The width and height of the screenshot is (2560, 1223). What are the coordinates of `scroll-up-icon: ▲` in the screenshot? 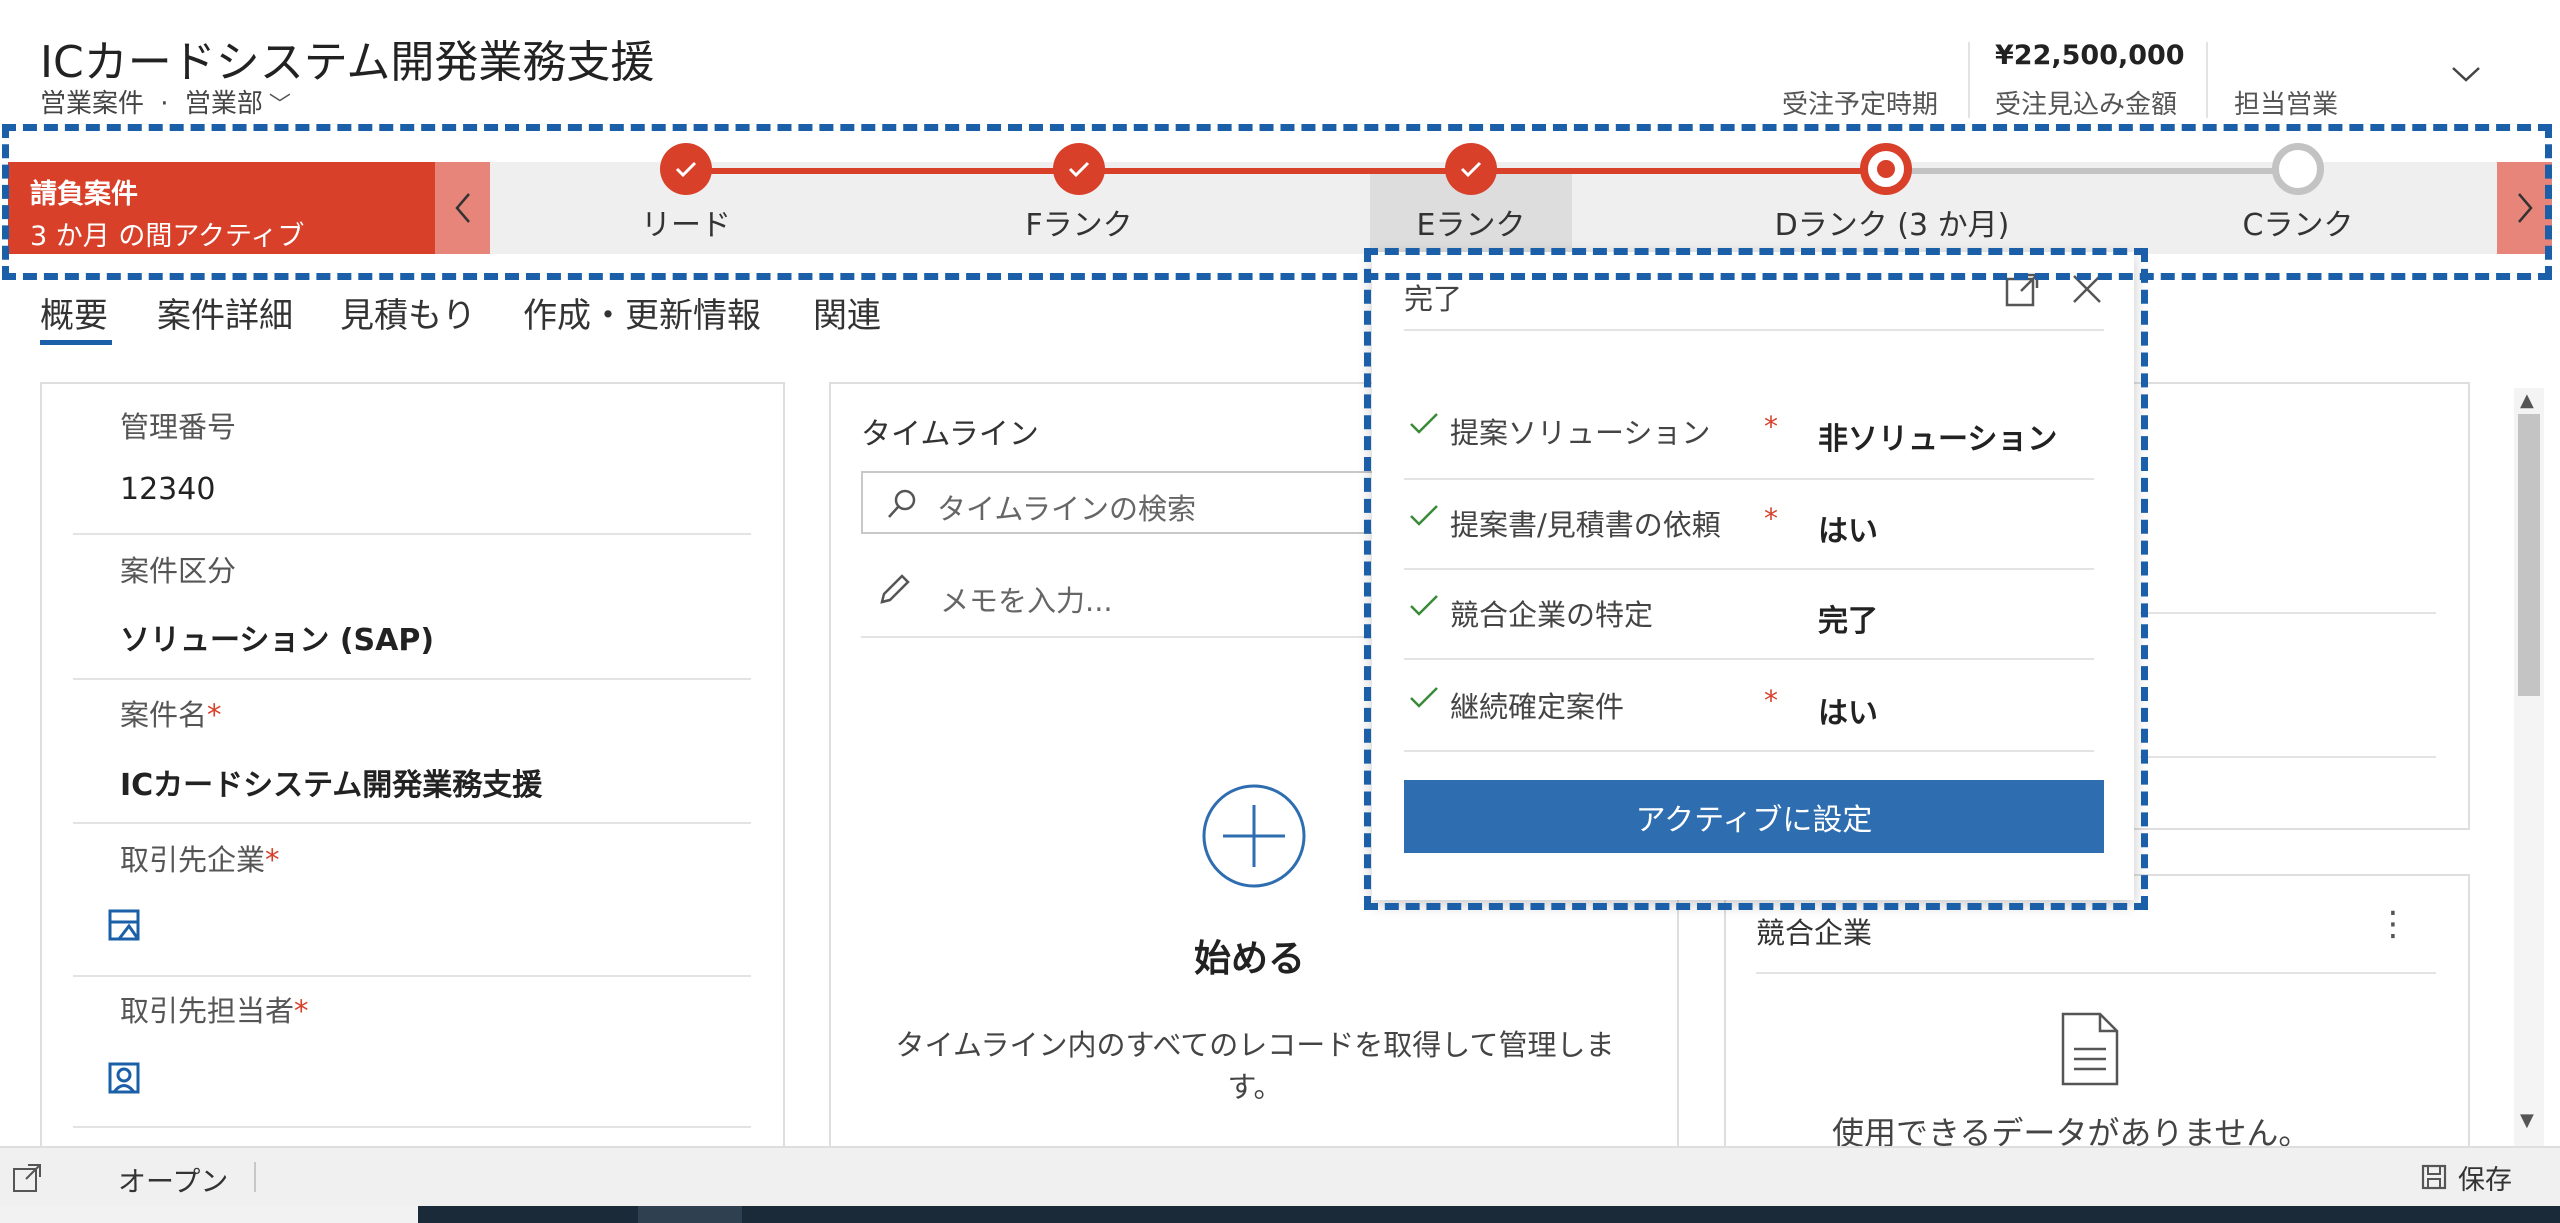 It's located at (2527, 400).